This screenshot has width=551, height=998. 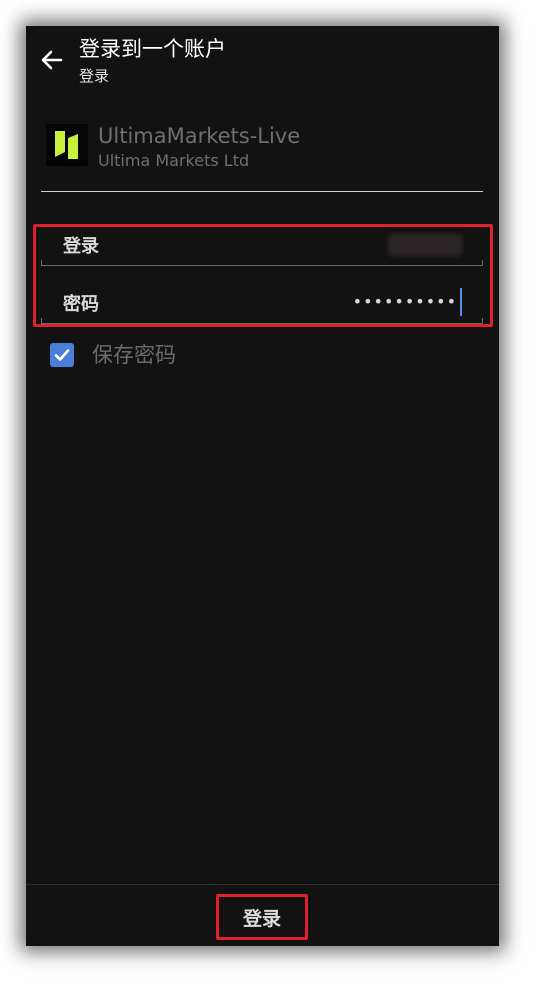 I want to click on password-field-underline, so click(x=262, y=321).